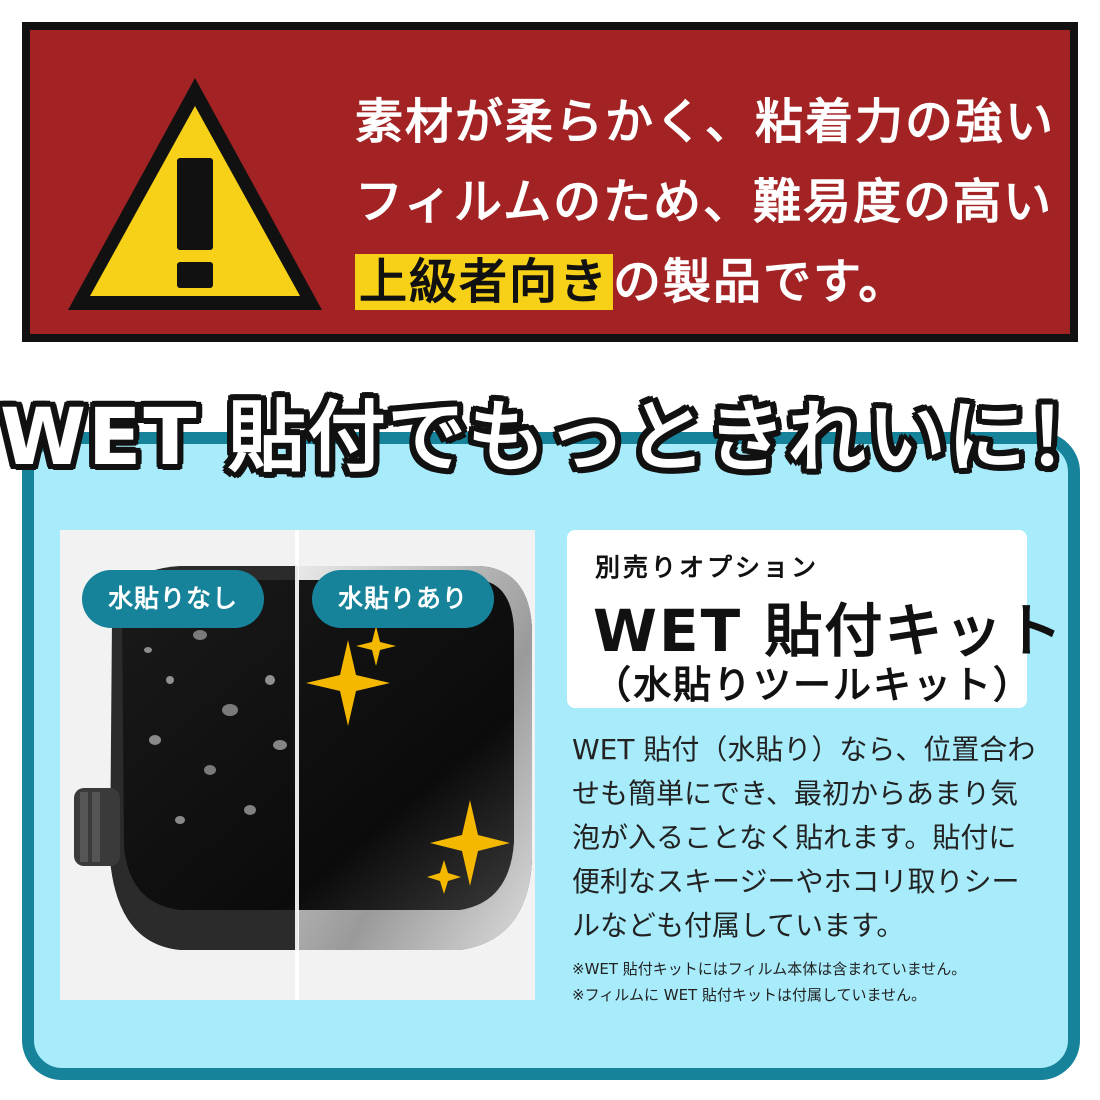  What do you see at coordinates (769, 969) in the screenshot?
I see `note-line: ※WET 貼付キットにはフィルム本体は含まれていません。` at bounding box center [769, 969].